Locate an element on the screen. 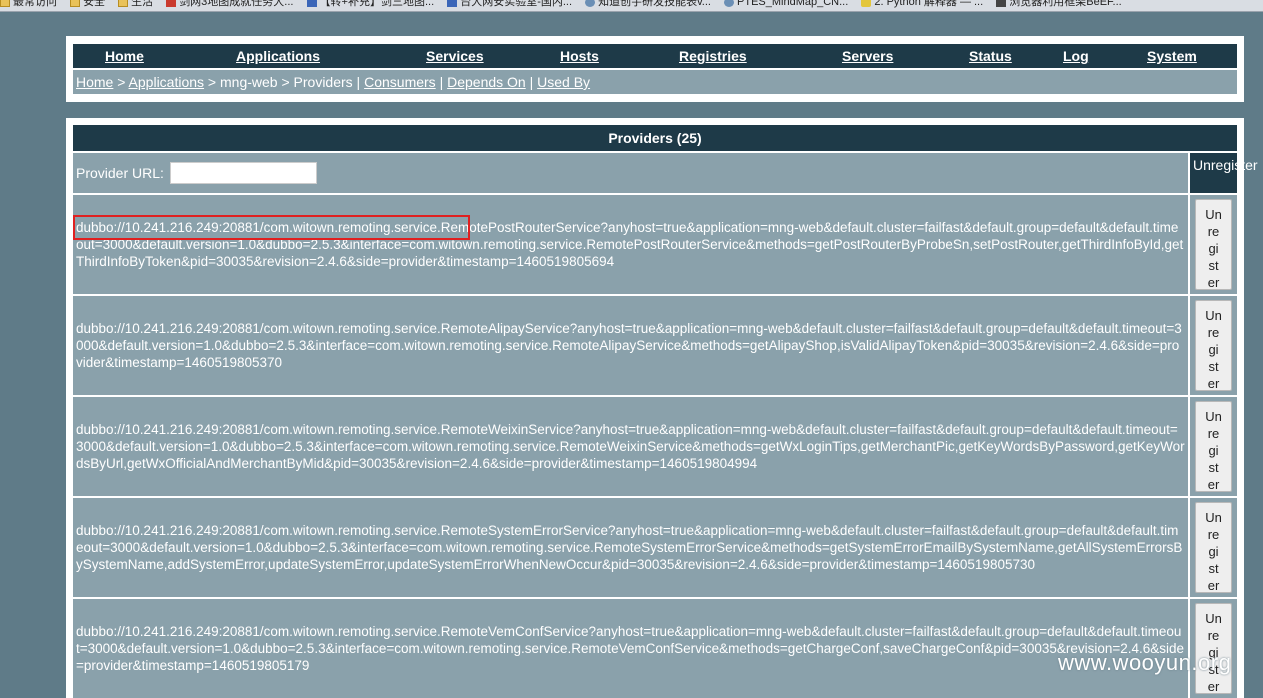 The width and height of the screenshot is (1263, 698). bookmark-item: 生活 is located at coordinates (135, 4).